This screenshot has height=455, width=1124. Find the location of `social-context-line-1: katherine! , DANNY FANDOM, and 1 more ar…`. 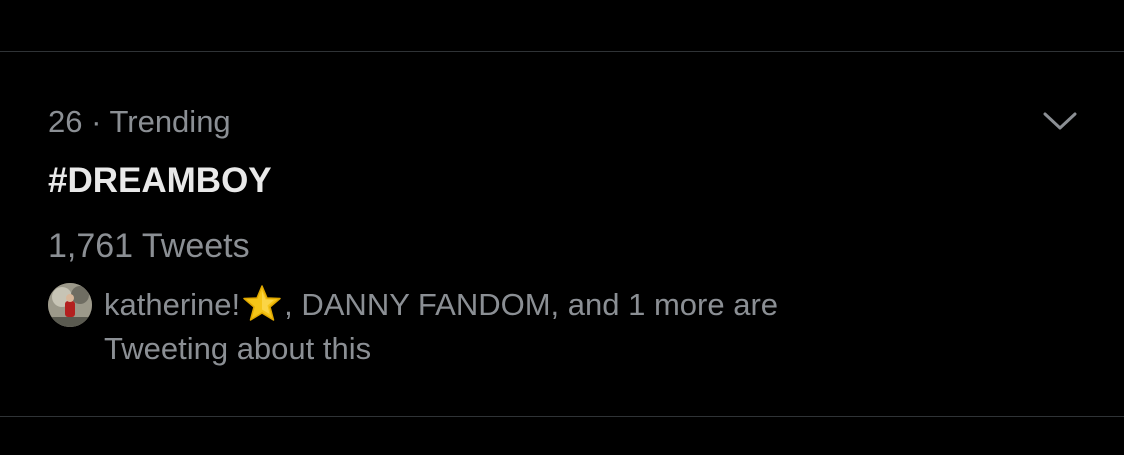

social-context-line-1: katherine! , DANNY FANDOM, and 1 more ar… is located at coordinates (534, 305).